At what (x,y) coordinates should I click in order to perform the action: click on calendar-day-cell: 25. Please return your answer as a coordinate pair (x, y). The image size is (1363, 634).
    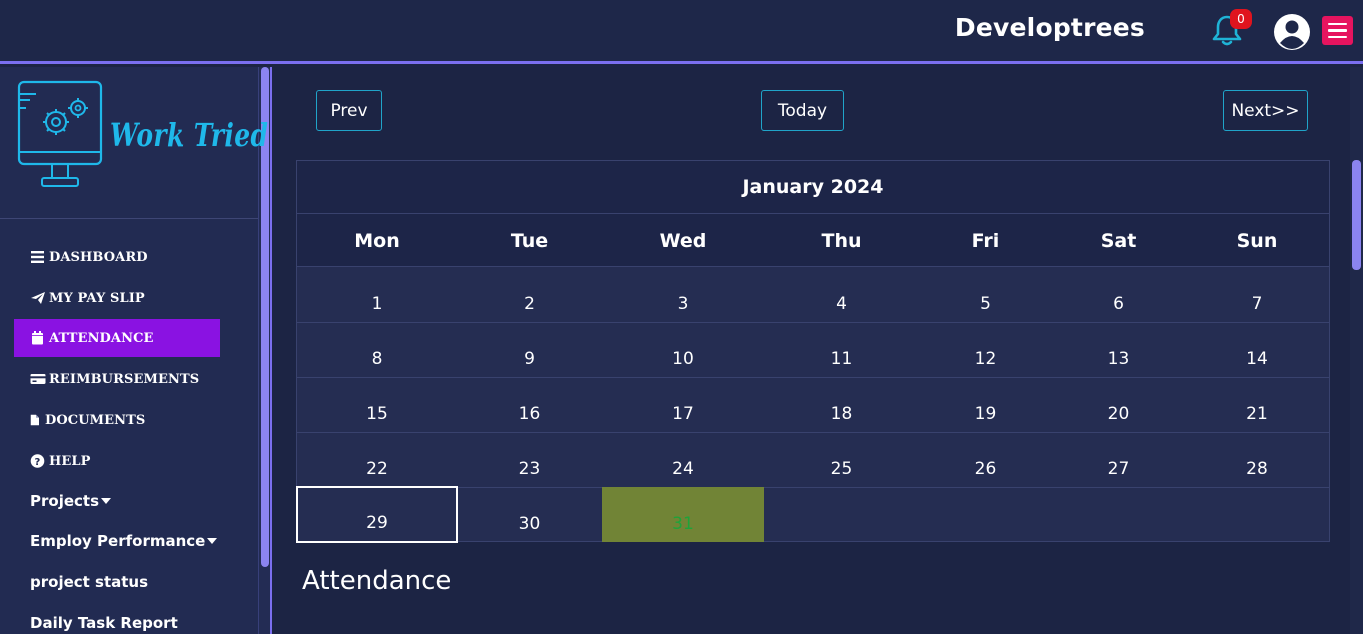
    Looking at the image, I should click on (841, 459).